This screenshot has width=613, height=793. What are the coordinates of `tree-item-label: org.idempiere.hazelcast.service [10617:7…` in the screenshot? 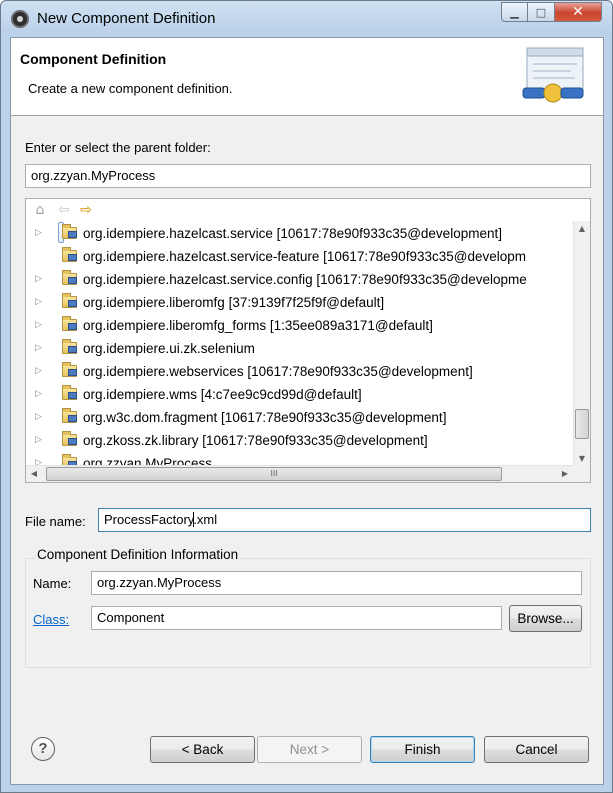 It's located at (292, 233).